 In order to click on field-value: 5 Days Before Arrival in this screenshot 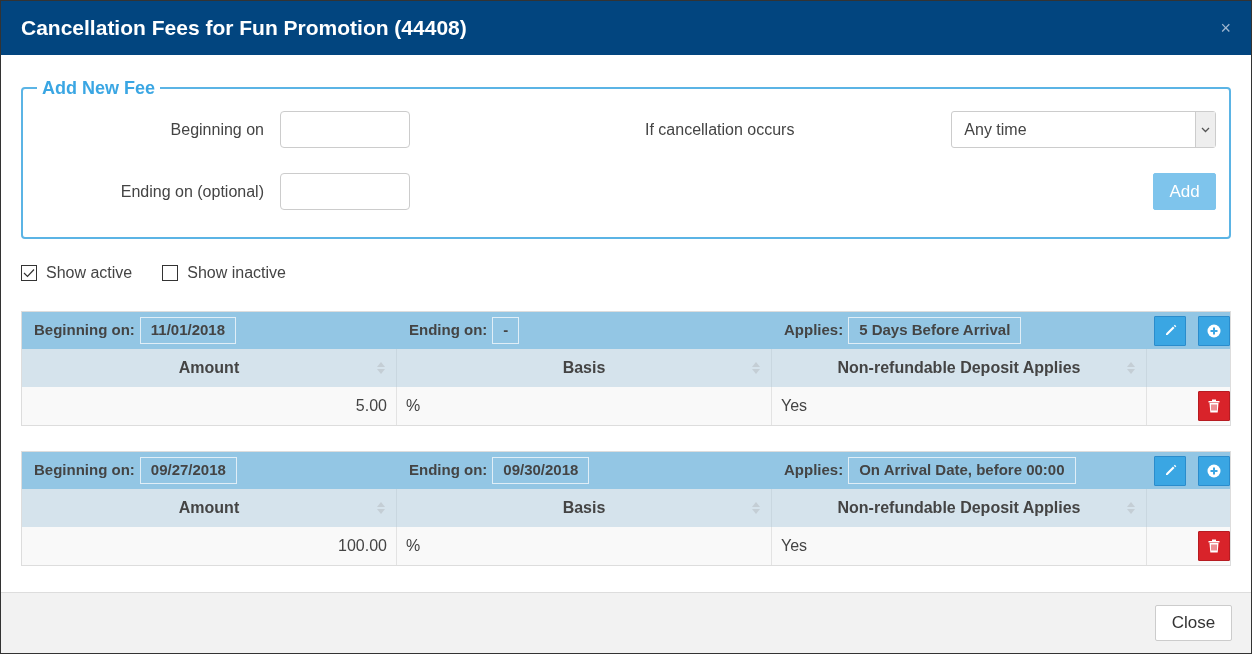, I will do `click(935, 330)`.